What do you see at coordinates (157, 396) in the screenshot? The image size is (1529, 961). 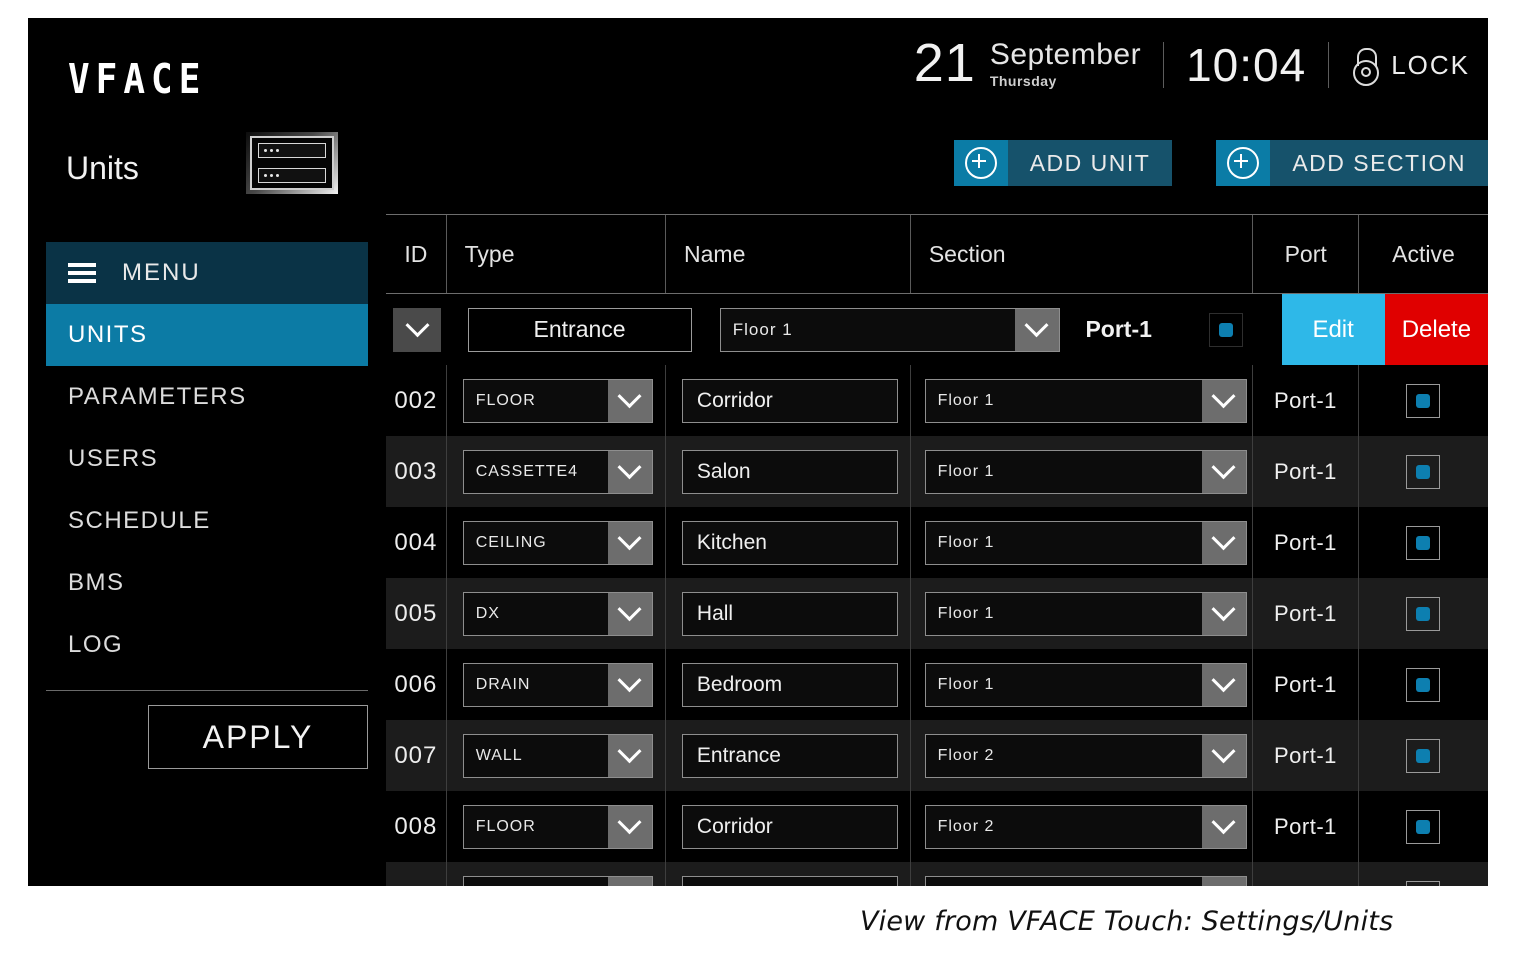 I see `sidebar-item-label: PARAMETERS` at bounding box center [157, 396].